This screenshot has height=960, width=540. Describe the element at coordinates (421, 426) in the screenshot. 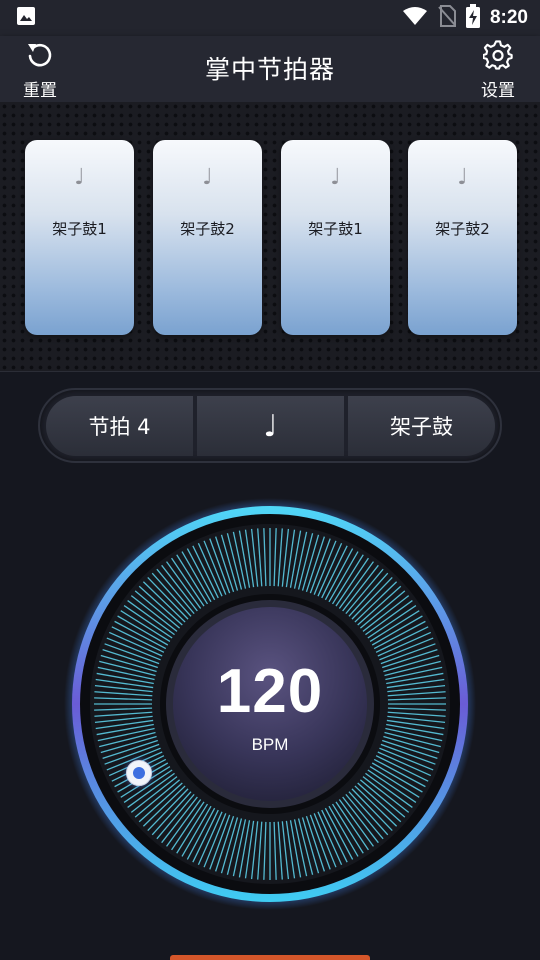

I see `instrument-selector: 架子鼓` at that location.